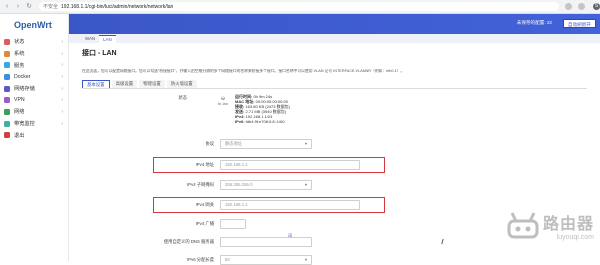  What do you see at coordinates (568, 6) in the screenshot?
I see `extension-icon` at bounding box center [568, 6].